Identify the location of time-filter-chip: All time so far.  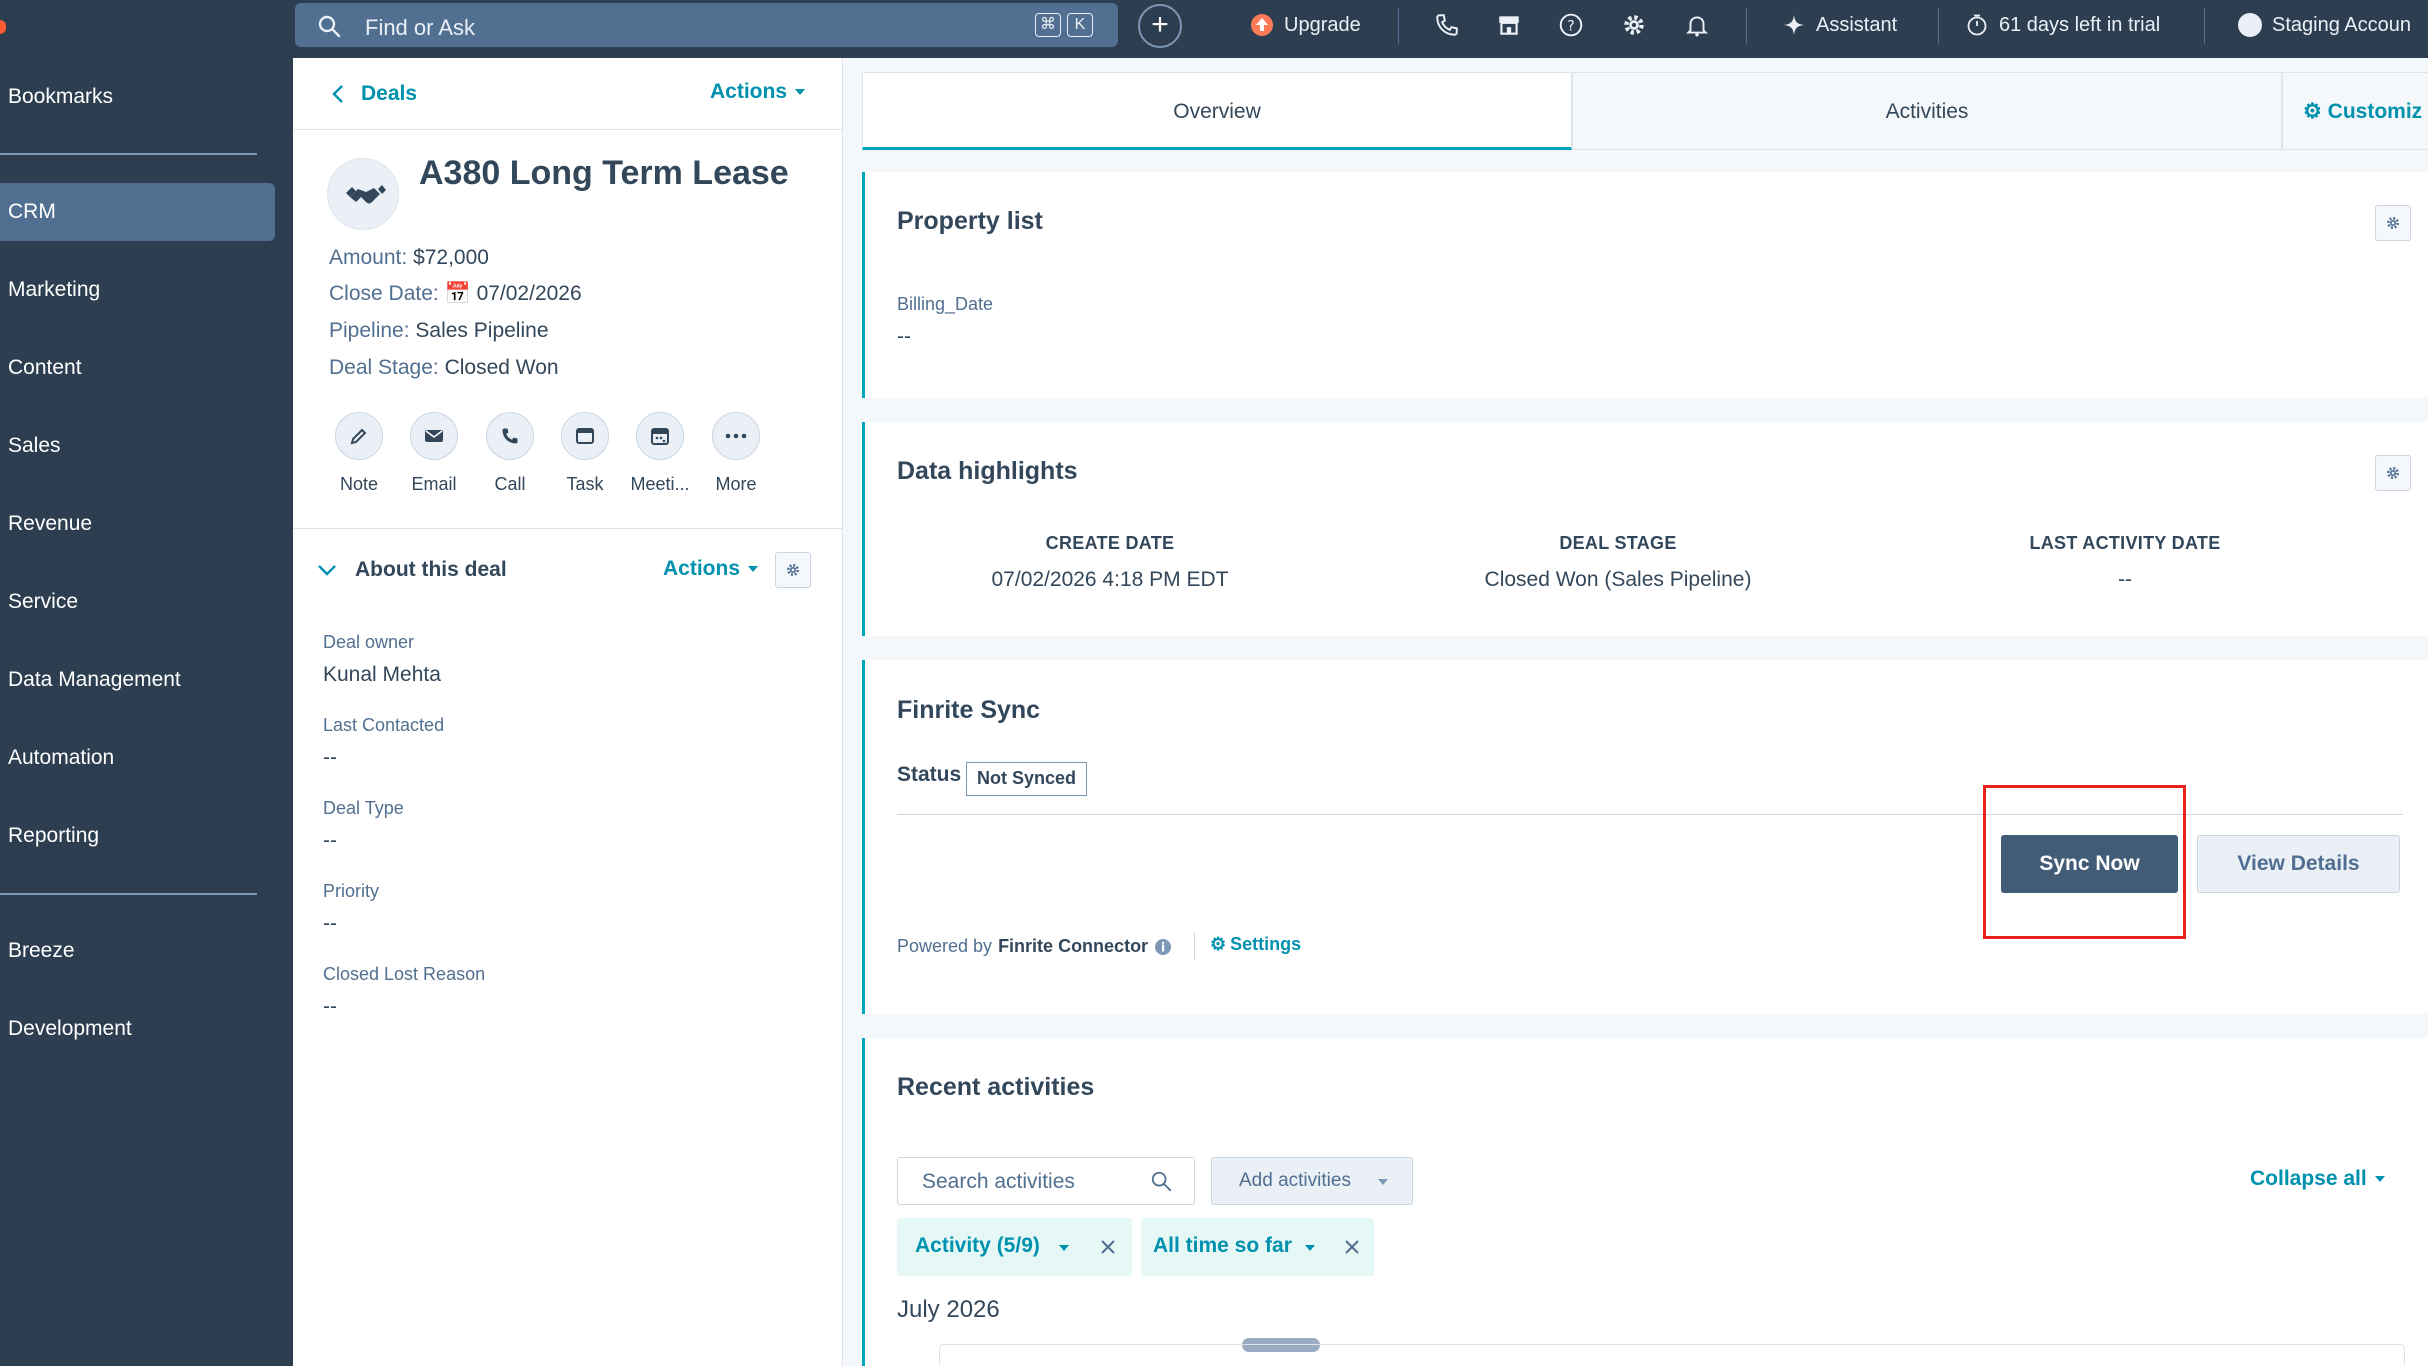
(1257, 1247).